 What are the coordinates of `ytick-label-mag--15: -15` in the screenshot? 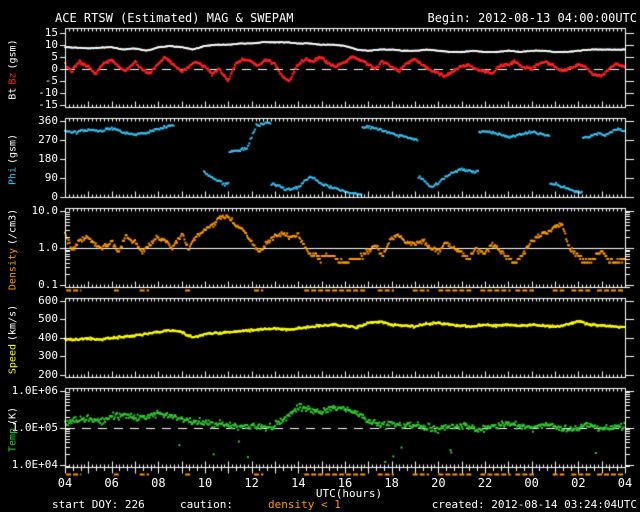 It's located at (48, 105).